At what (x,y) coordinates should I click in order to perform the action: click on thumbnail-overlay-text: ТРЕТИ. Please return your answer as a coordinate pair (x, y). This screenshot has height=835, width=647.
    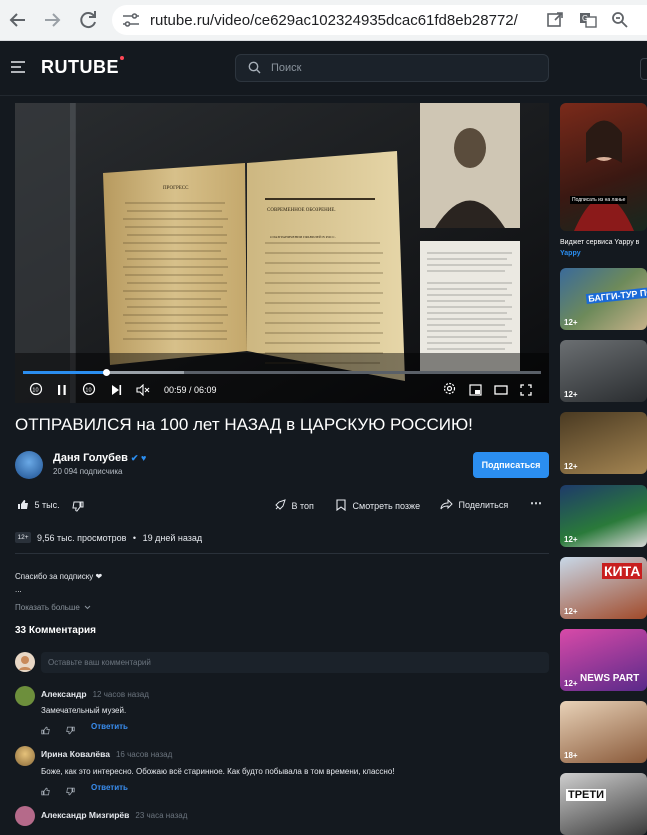
    Looking at the image, I should click on (586, 795).